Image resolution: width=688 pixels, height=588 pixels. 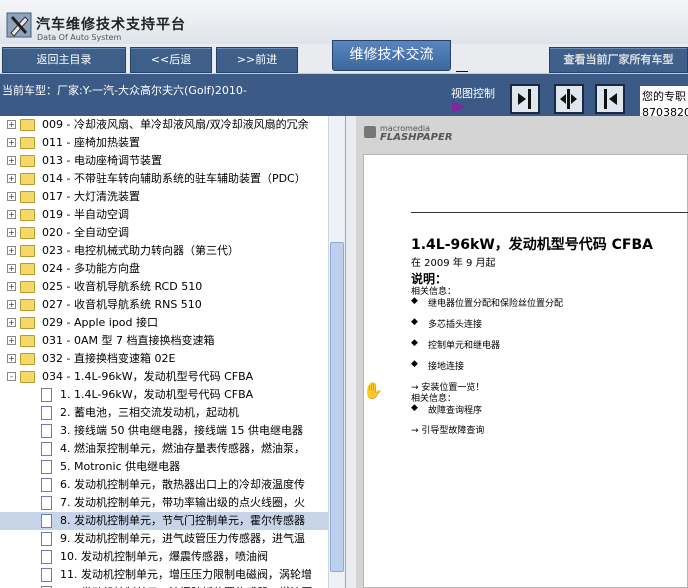 What do you see at coordinates (19, 25) in the screenshot?
I see `tools-logo-icon` at bounding box center [19, 25].